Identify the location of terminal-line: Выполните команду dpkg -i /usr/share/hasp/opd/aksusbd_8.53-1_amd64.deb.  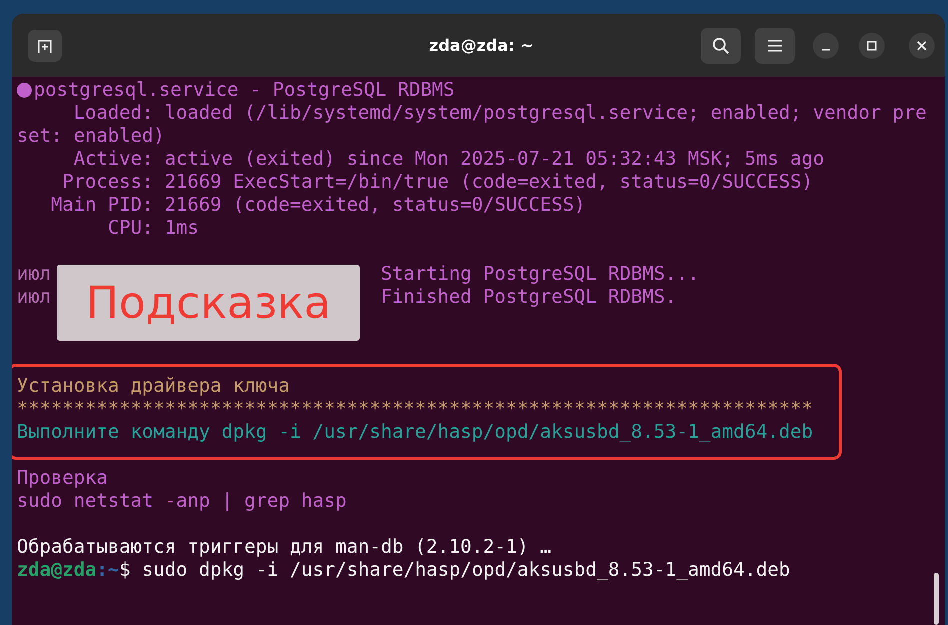
(415, 432).